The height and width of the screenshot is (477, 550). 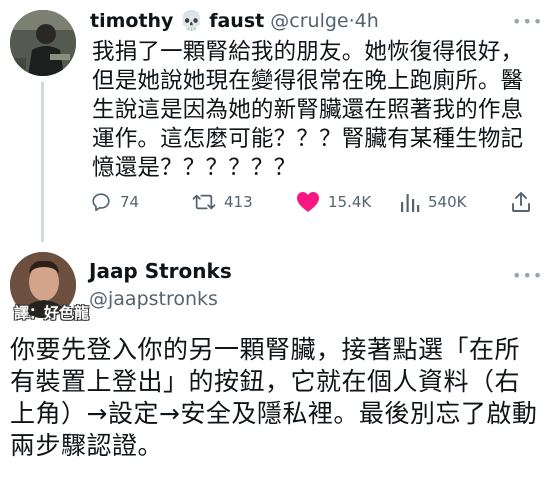 I want to click on like-count: 15.4K, so click(x=350, y=202).